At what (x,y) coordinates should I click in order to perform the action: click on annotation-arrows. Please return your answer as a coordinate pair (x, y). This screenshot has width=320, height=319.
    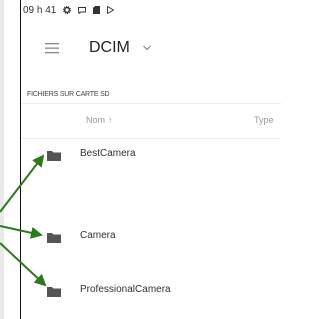
    Looking at the image, I should click on (23, 220).